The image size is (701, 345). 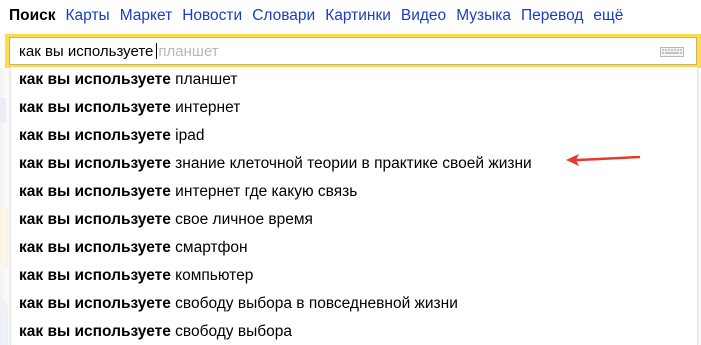 I want to click on suggest-completion: смартфон, so click(x=211, y=247).